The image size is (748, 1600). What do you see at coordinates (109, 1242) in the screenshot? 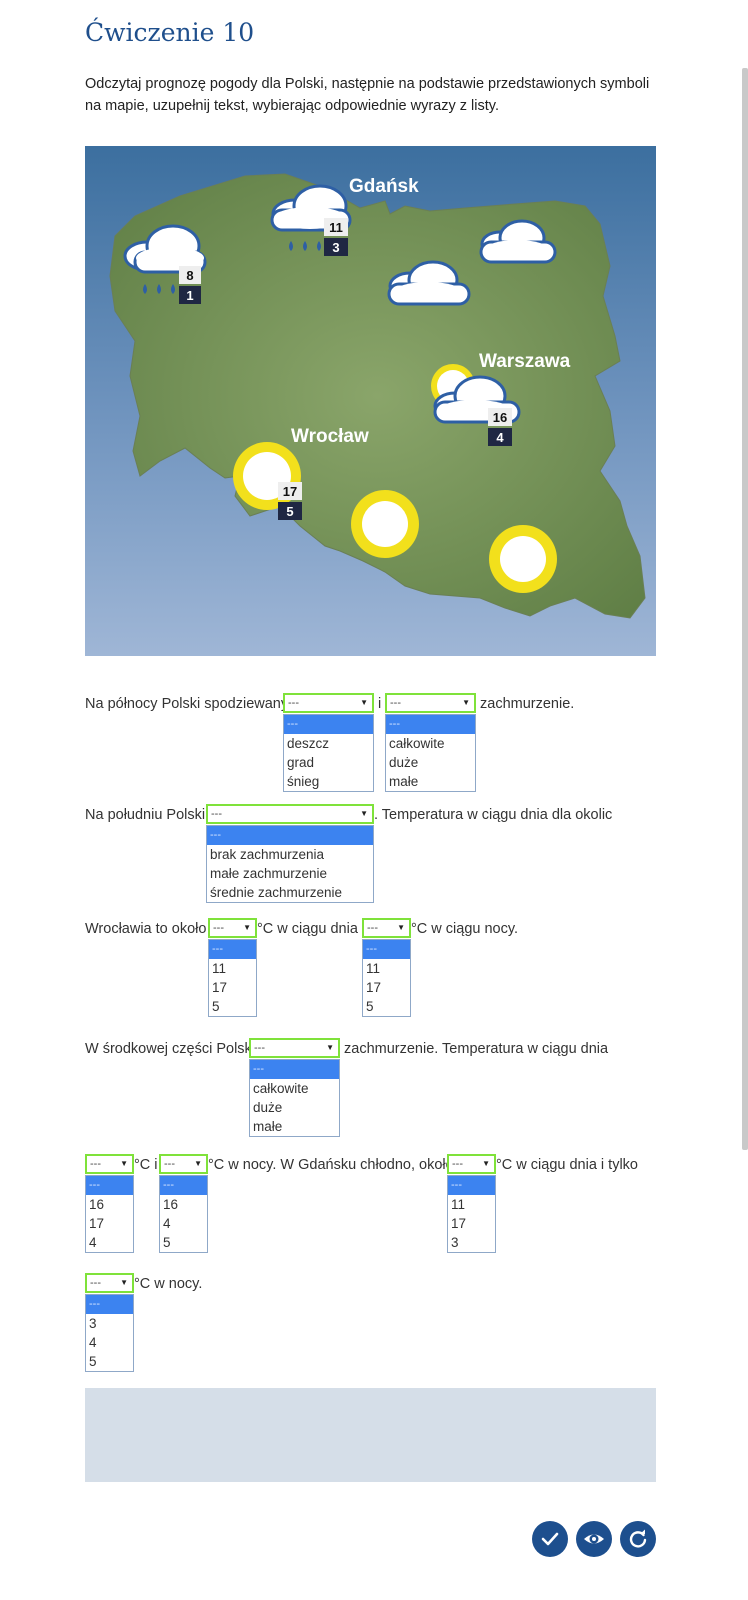
I see `select-7-option: 4` at bounding box center [109, 1242].